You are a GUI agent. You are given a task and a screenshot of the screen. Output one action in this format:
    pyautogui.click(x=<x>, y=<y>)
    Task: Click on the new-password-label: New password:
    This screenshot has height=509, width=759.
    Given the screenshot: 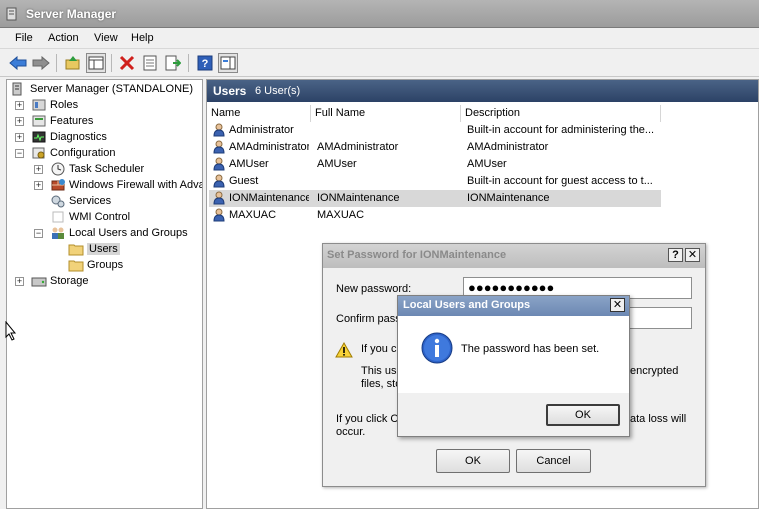 What is the action you would take?
    pyautogui.click(x=374, y=289)
    